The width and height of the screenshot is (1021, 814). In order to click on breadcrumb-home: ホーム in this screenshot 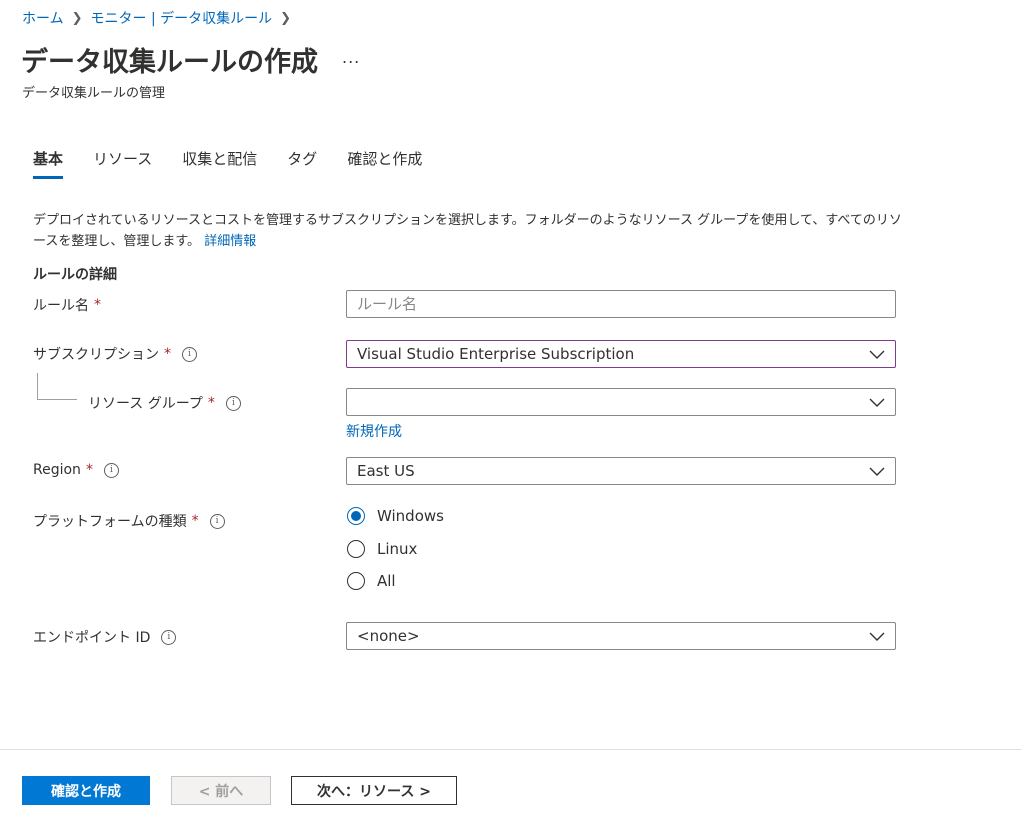, I will do `click(43, 18)`.